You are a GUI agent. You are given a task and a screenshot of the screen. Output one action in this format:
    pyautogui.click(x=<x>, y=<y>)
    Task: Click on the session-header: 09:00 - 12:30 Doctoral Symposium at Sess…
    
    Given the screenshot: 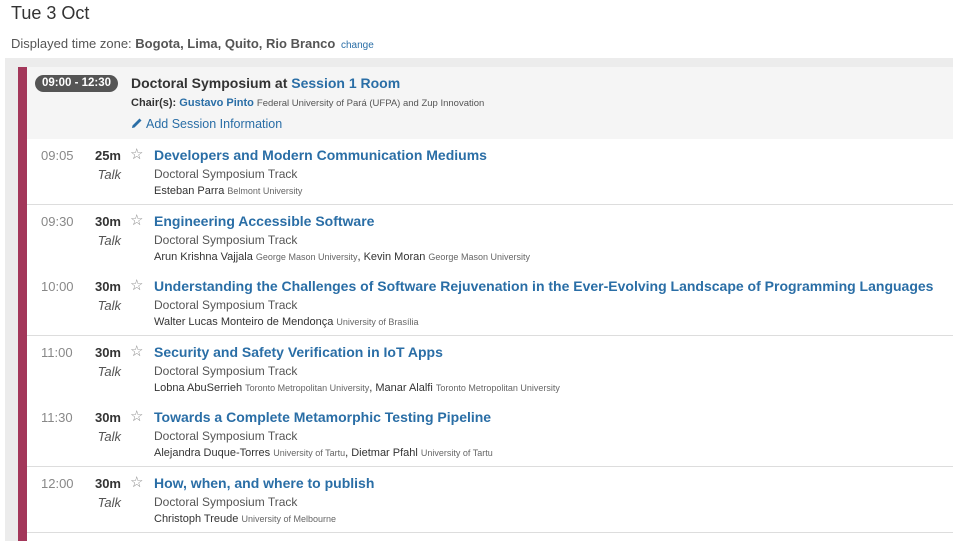 What is the action you would take?
    pyautogui.click(x=490, y=103)
    